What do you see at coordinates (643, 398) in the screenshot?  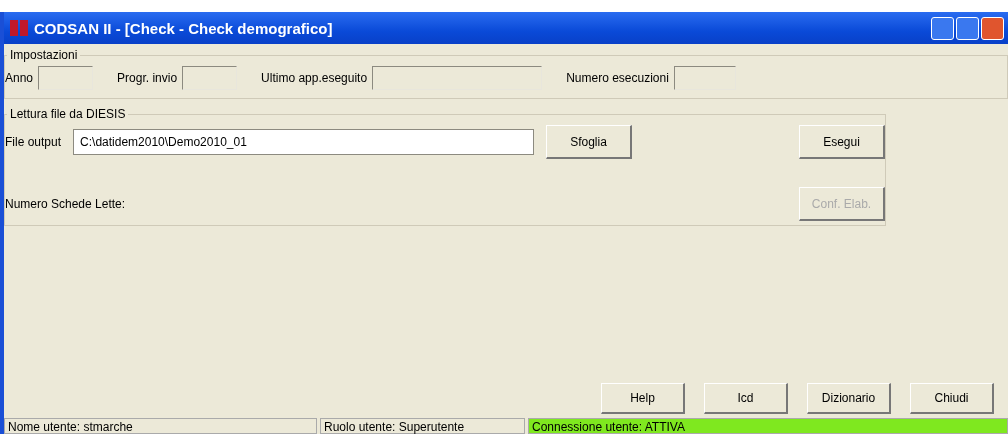 I see `action-button: Help` at bounding box center [643, 398].